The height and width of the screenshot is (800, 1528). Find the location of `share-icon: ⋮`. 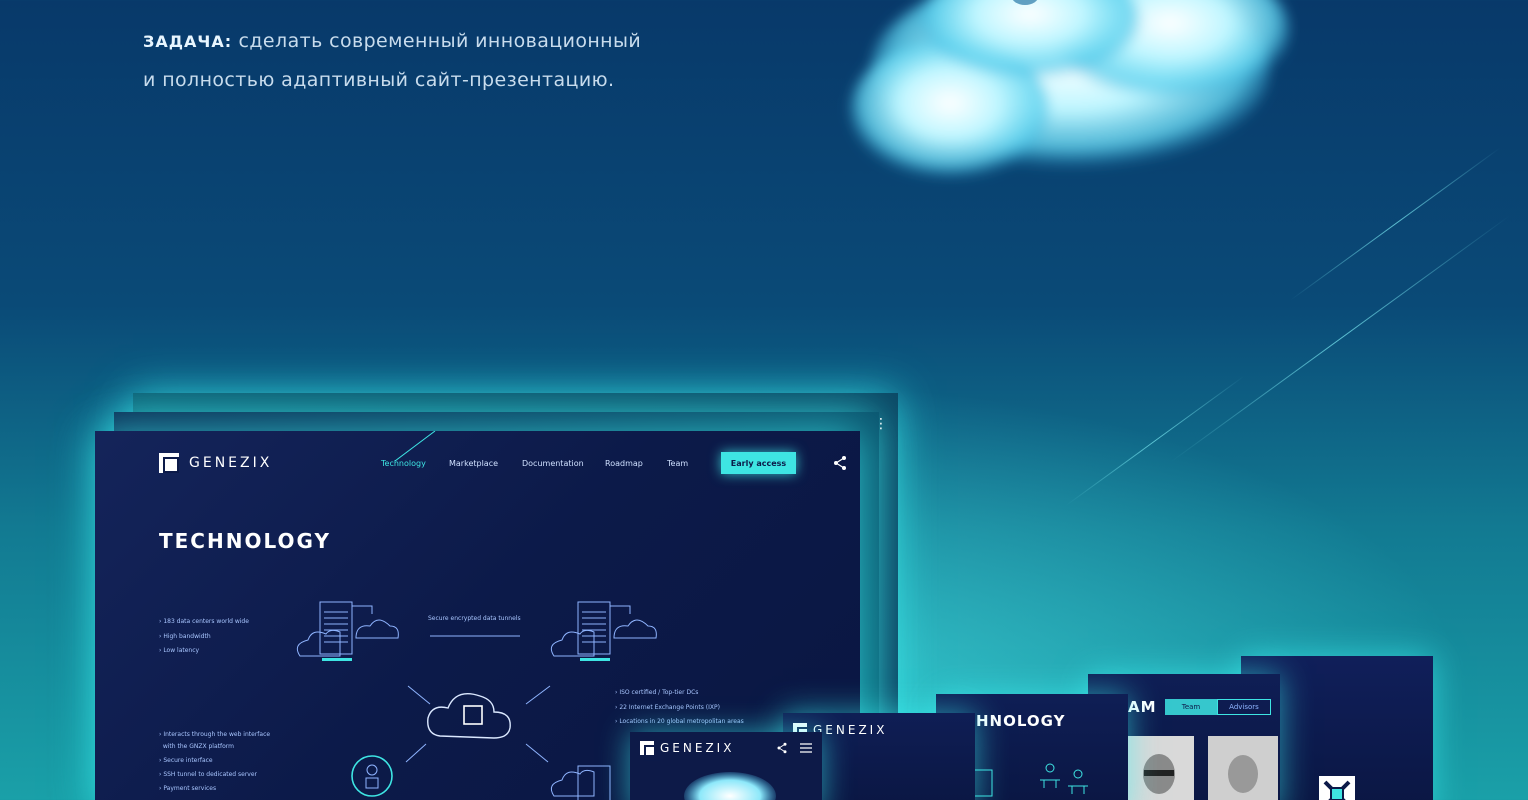

share-icon: ⋮ is located at coordinates (881, 424).